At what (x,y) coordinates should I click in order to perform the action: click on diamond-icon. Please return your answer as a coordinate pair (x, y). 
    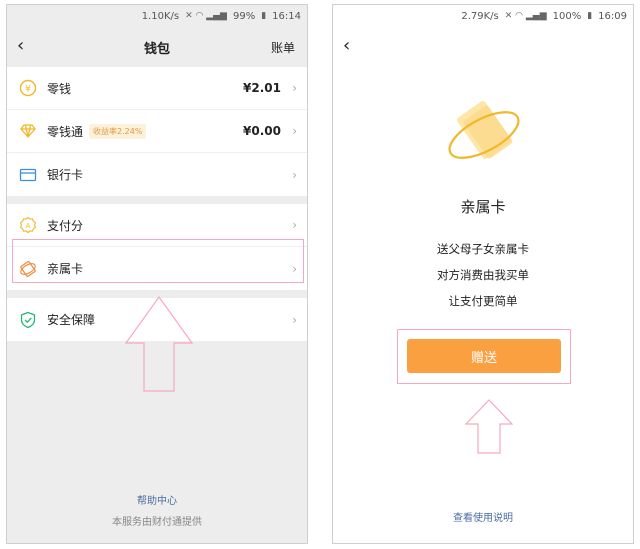
    Looking at the image, I should click on (28, 131).